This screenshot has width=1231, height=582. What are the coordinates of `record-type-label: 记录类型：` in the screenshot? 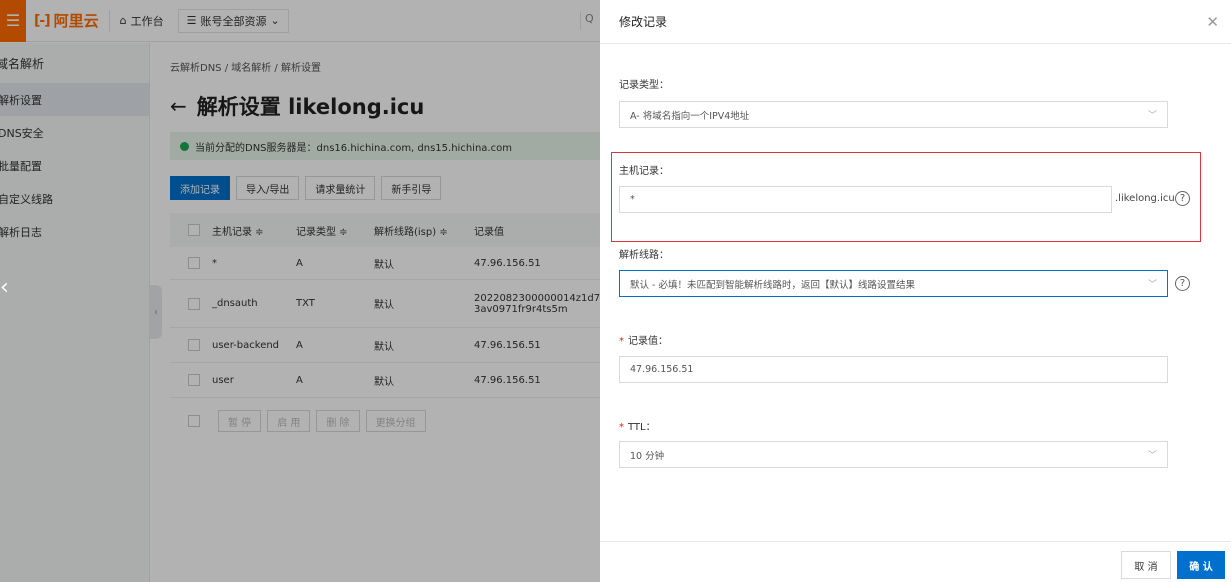 It's located at (644, 85).